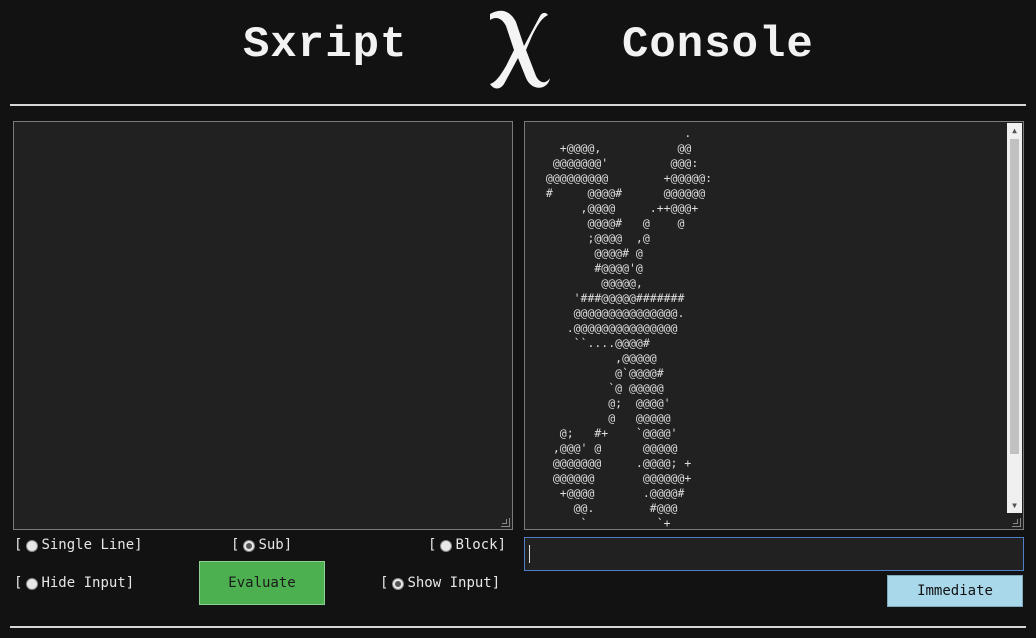 The width and height of the screenshot is (1036, 638). What do you see at coordinates (446, 546) in the screenshot?
I see `radio-block` at bounding box center [446, 546].